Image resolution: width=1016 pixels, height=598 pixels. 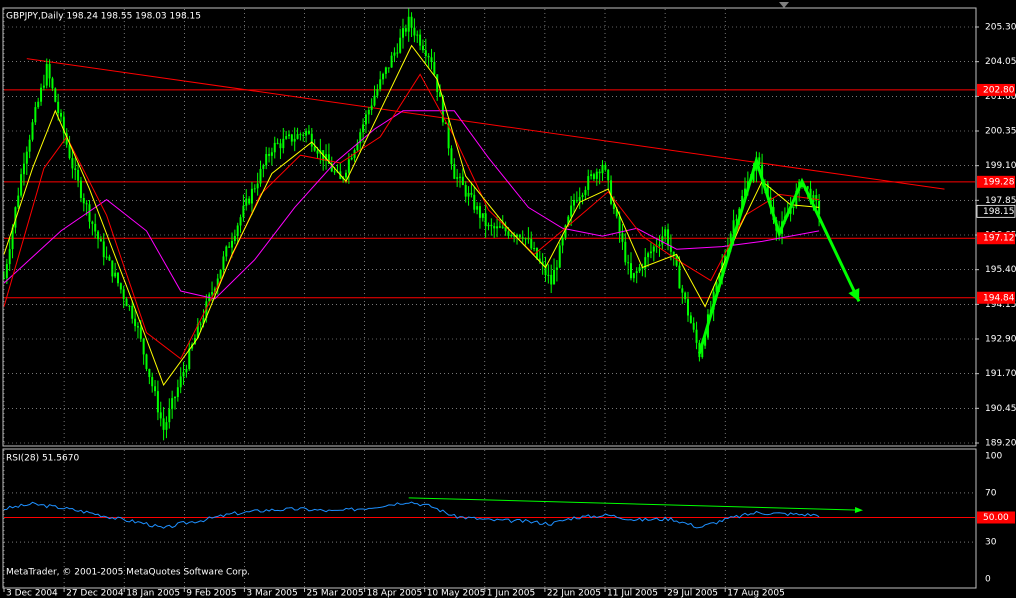 I want to click on y-tick-label: 199.10, so click(x=1000, y=166).